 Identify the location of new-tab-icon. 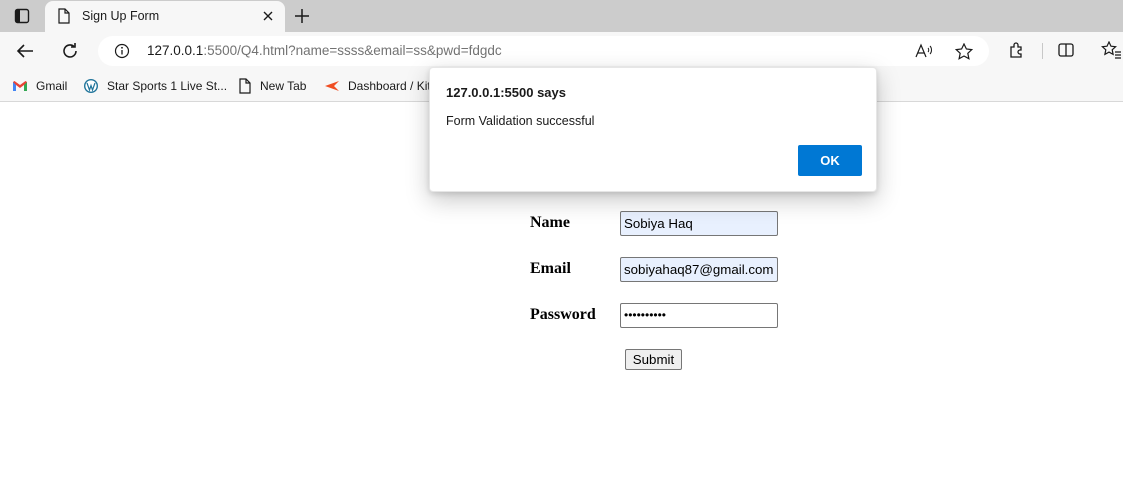
(302, 16).